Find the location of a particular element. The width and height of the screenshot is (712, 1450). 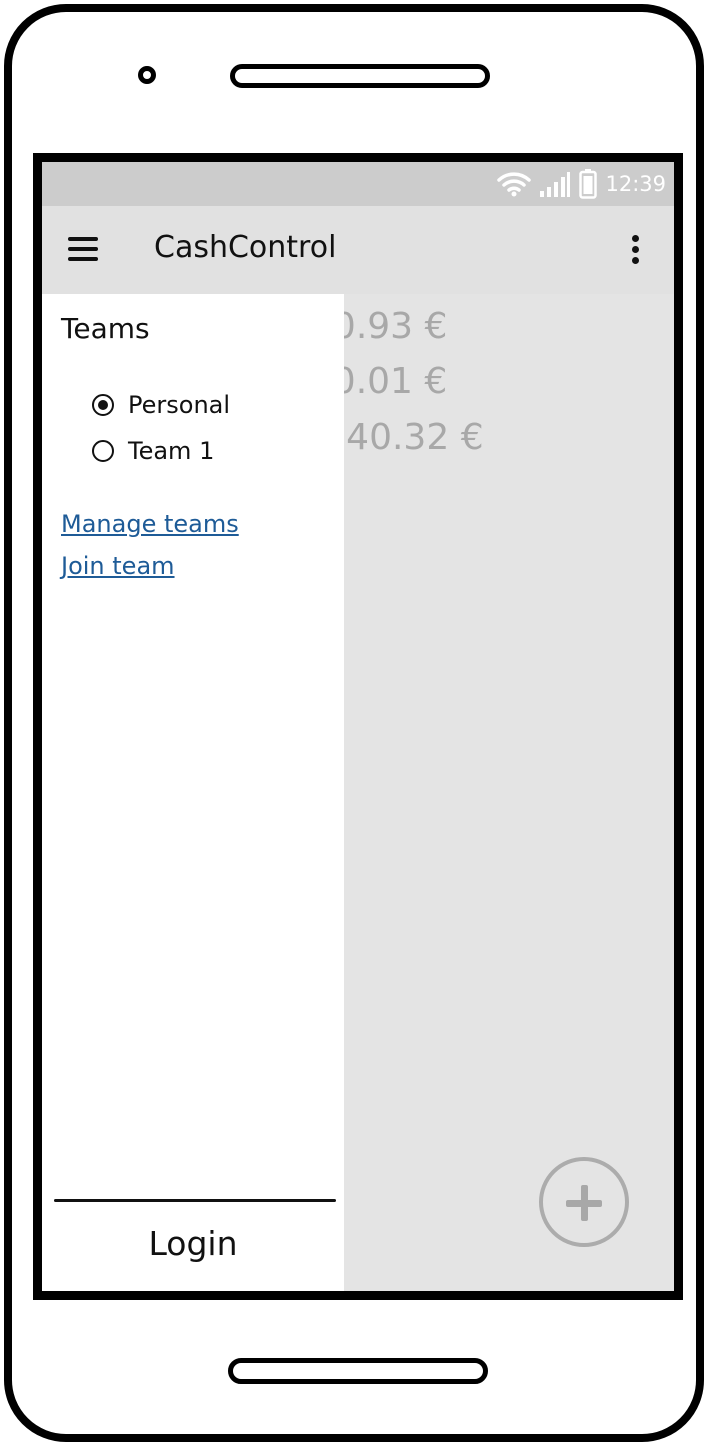

signal-icon is located at coordinates (555, 184).